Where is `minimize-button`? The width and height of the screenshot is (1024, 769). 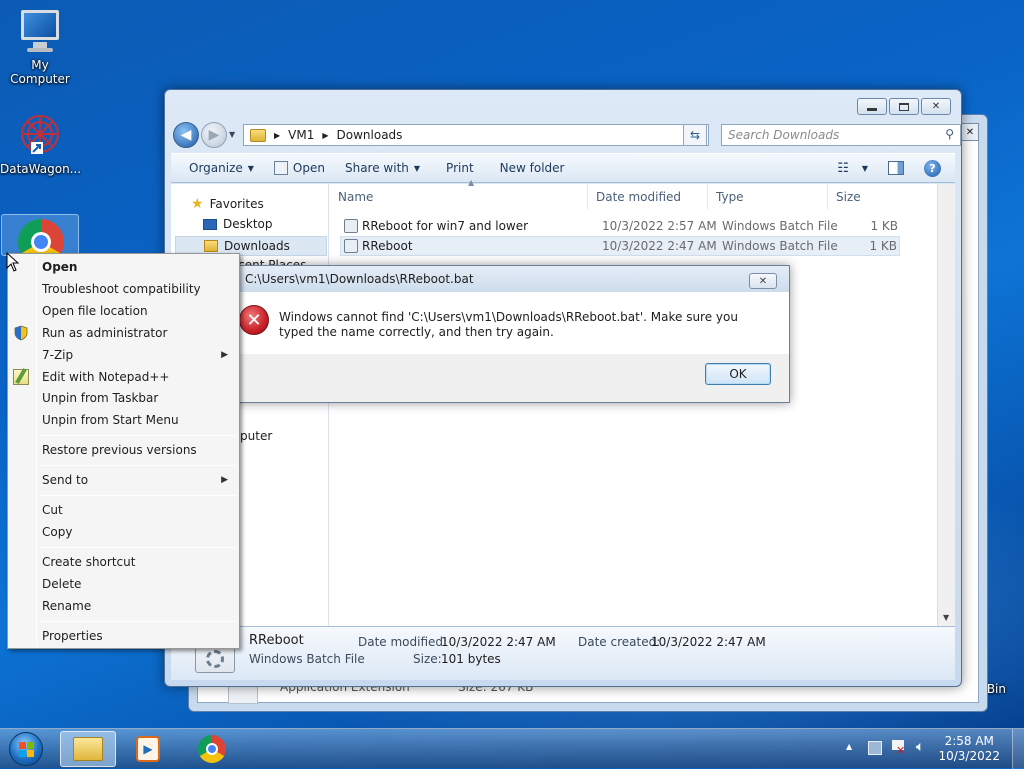
minimize-button is located at coordinates (872, 106).